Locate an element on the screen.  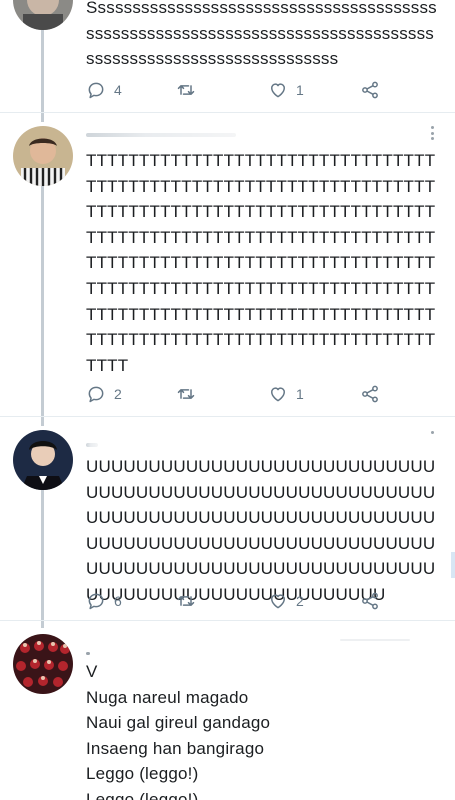
reply-count: 4 is located at coordinates (118, 90).